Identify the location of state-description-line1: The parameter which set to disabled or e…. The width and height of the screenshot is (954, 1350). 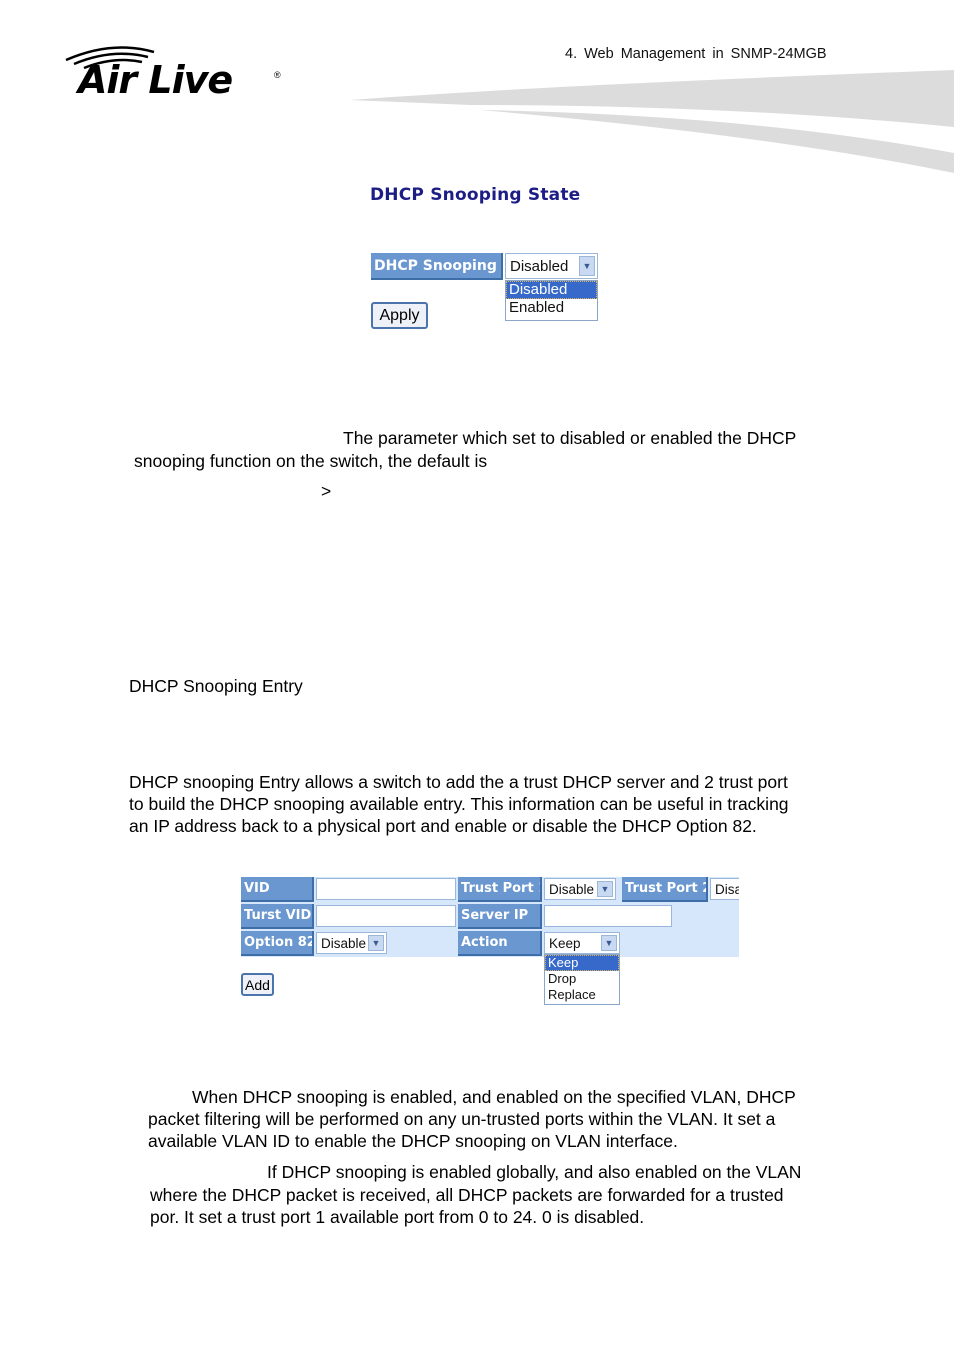
(570, 438).